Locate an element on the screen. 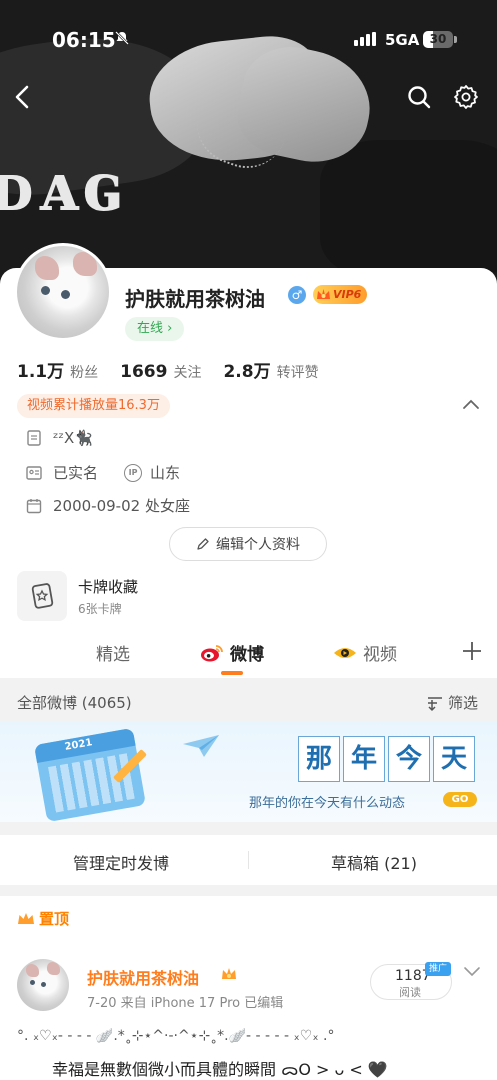  video-views-badge: 视频累计播放量16.3万 is located at coordinates (93, 406).